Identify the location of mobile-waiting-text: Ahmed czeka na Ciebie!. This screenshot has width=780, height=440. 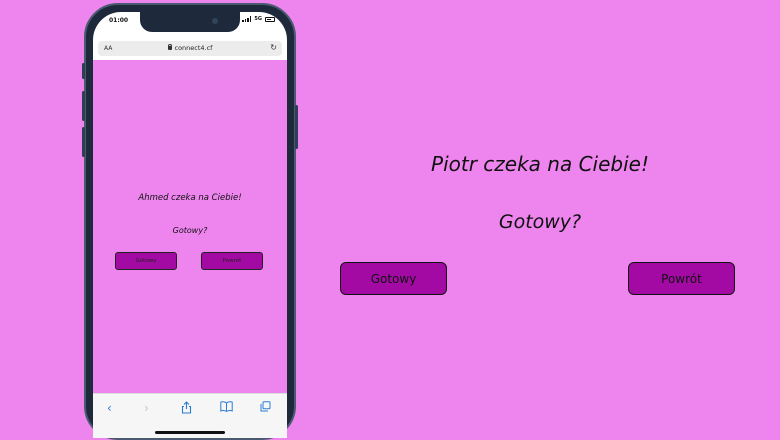
(190, 198).